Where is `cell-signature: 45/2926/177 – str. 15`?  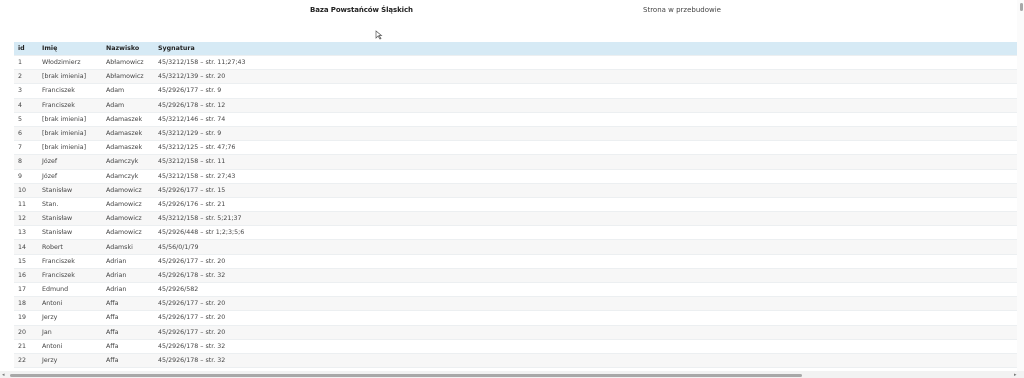 cell-signature: 45/2926/177 – str. 15 is located at coordinates (587, 190).